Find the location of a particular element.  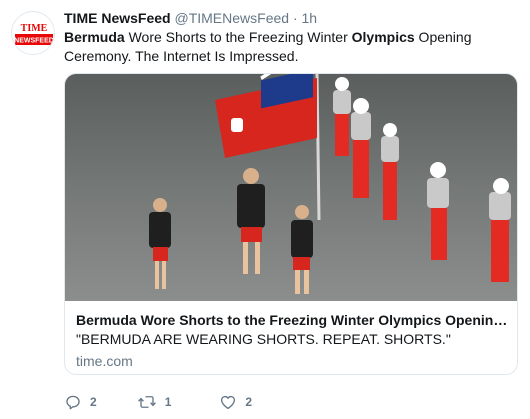

tweet-text-bold-1: Bermuda is located at coordinates (94, 37).